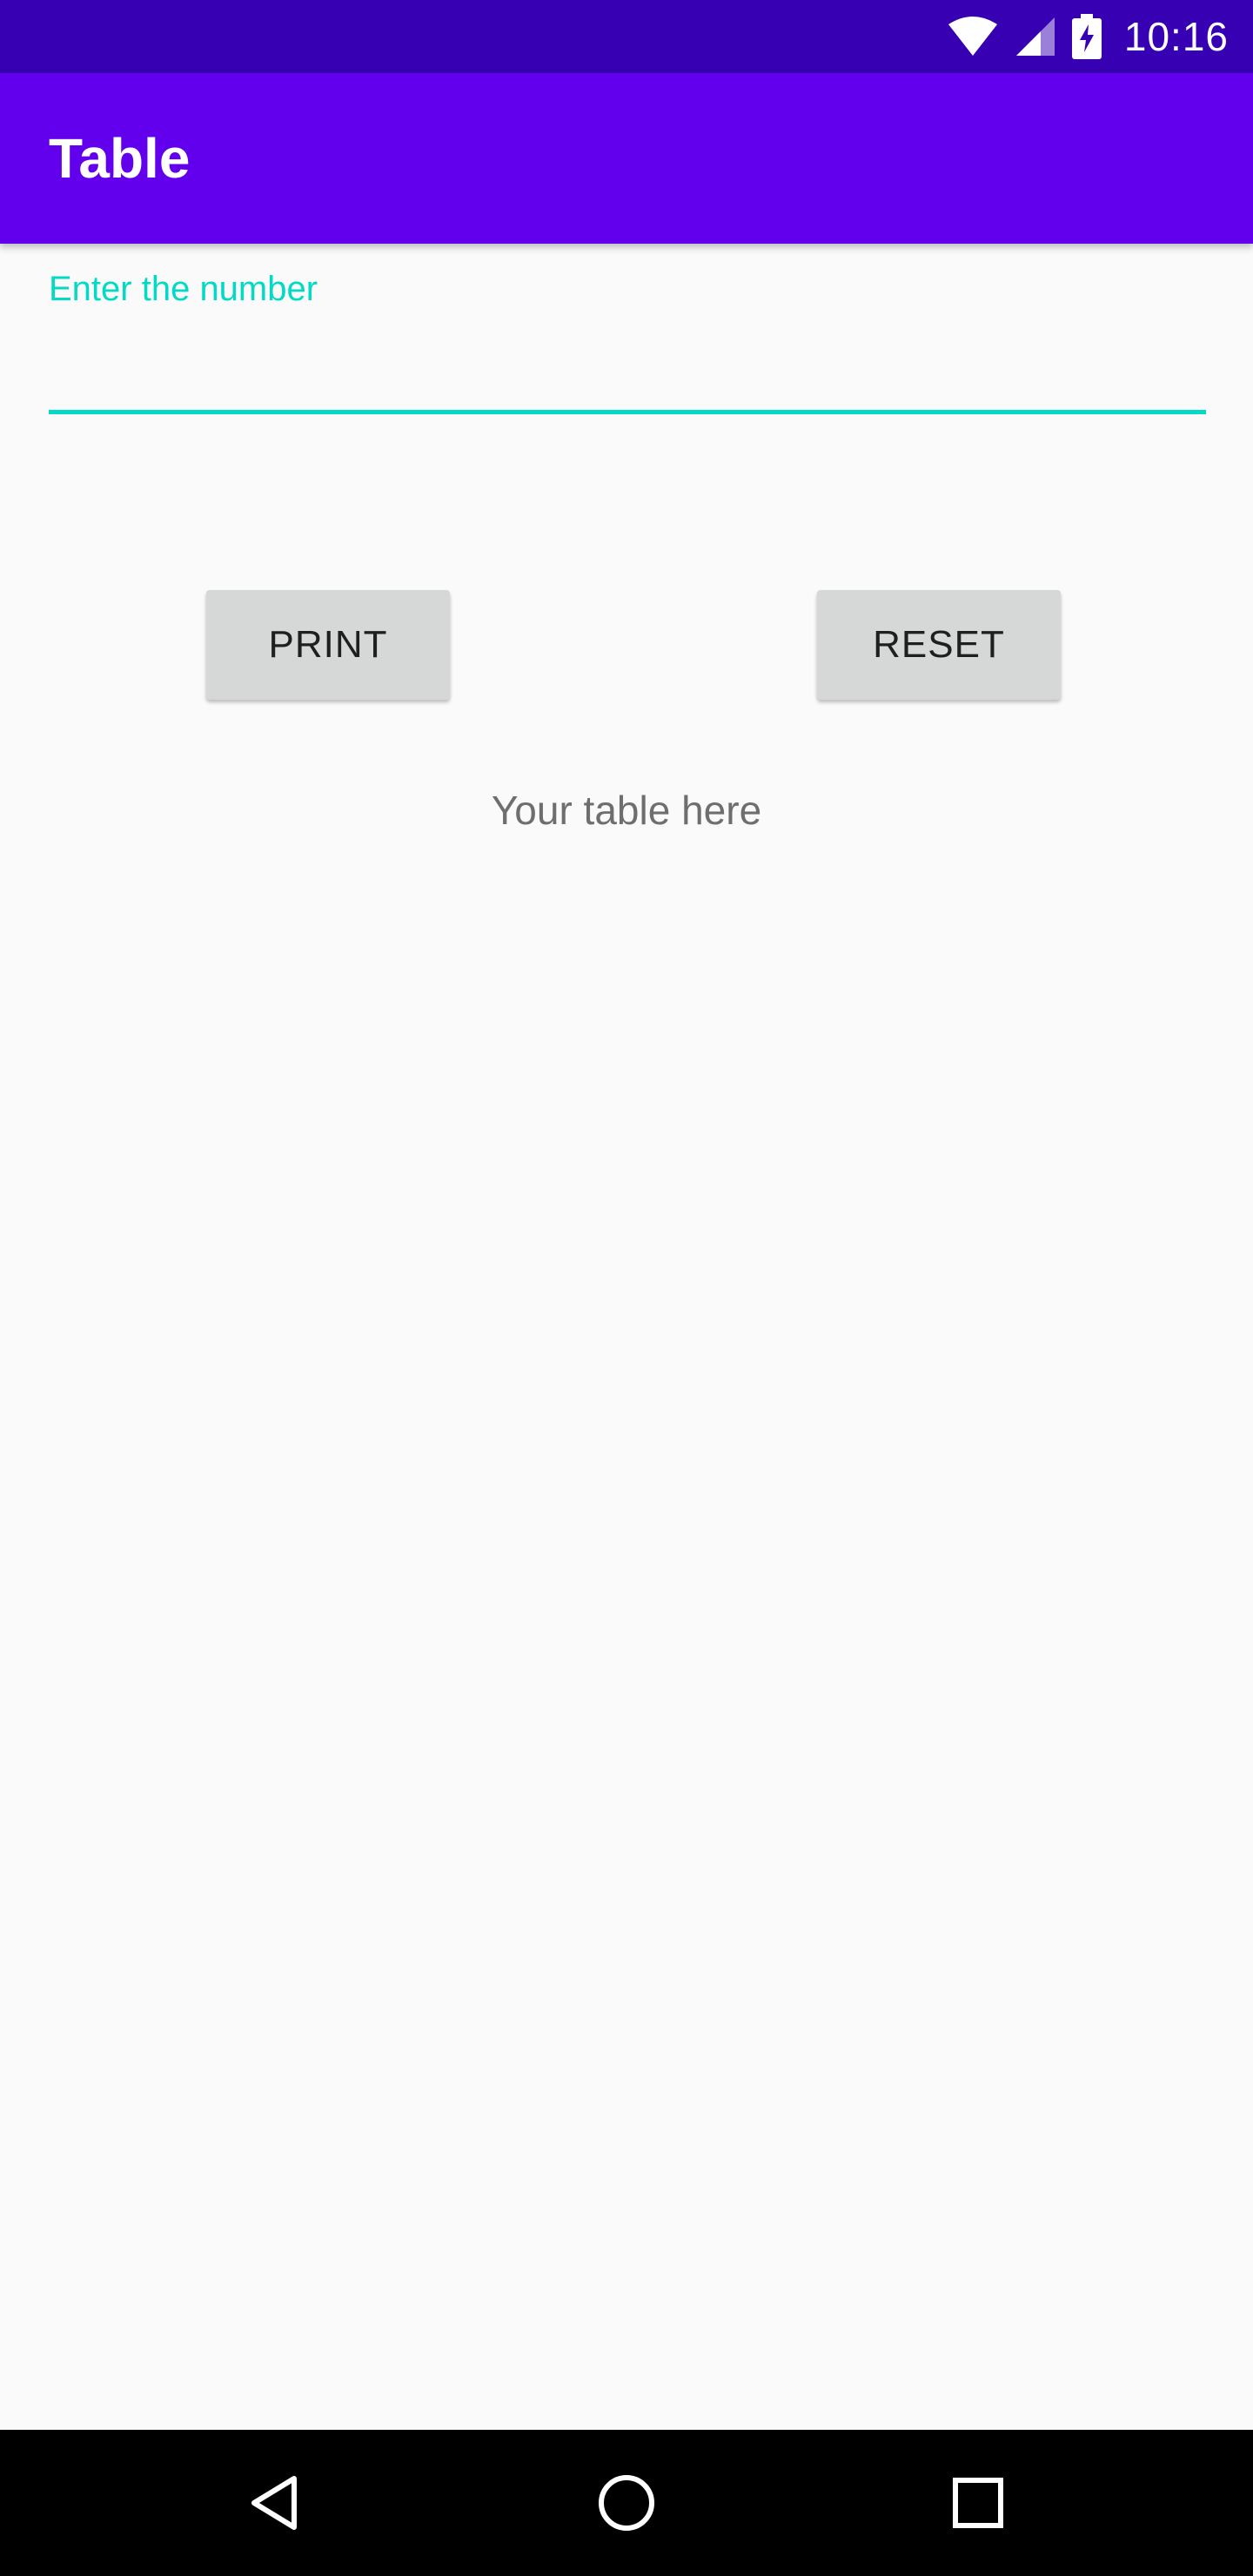  I want to click on app-bar: Table, so click(626, 158).